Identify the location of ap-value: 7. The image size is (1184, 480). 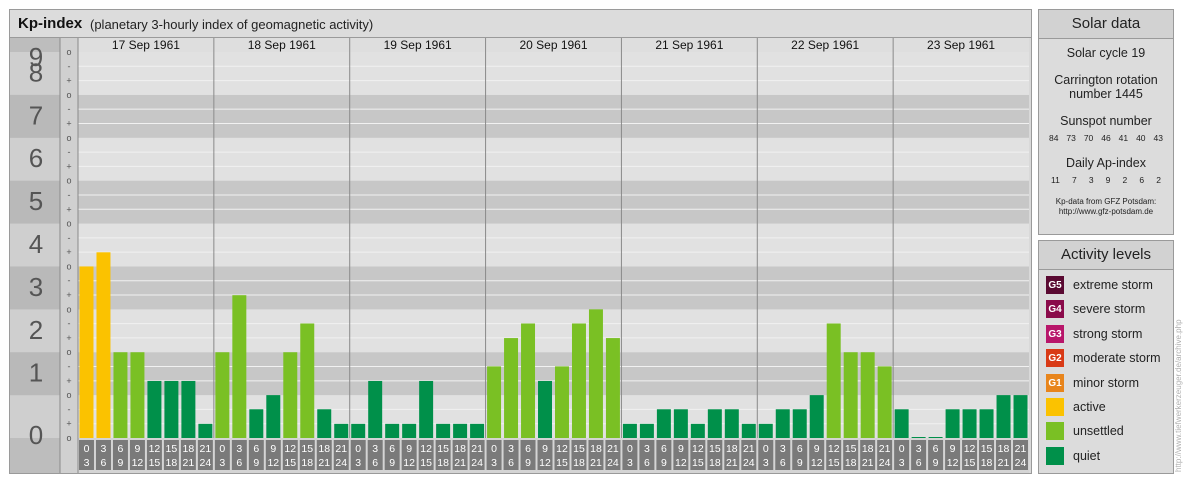
(1074, 180).